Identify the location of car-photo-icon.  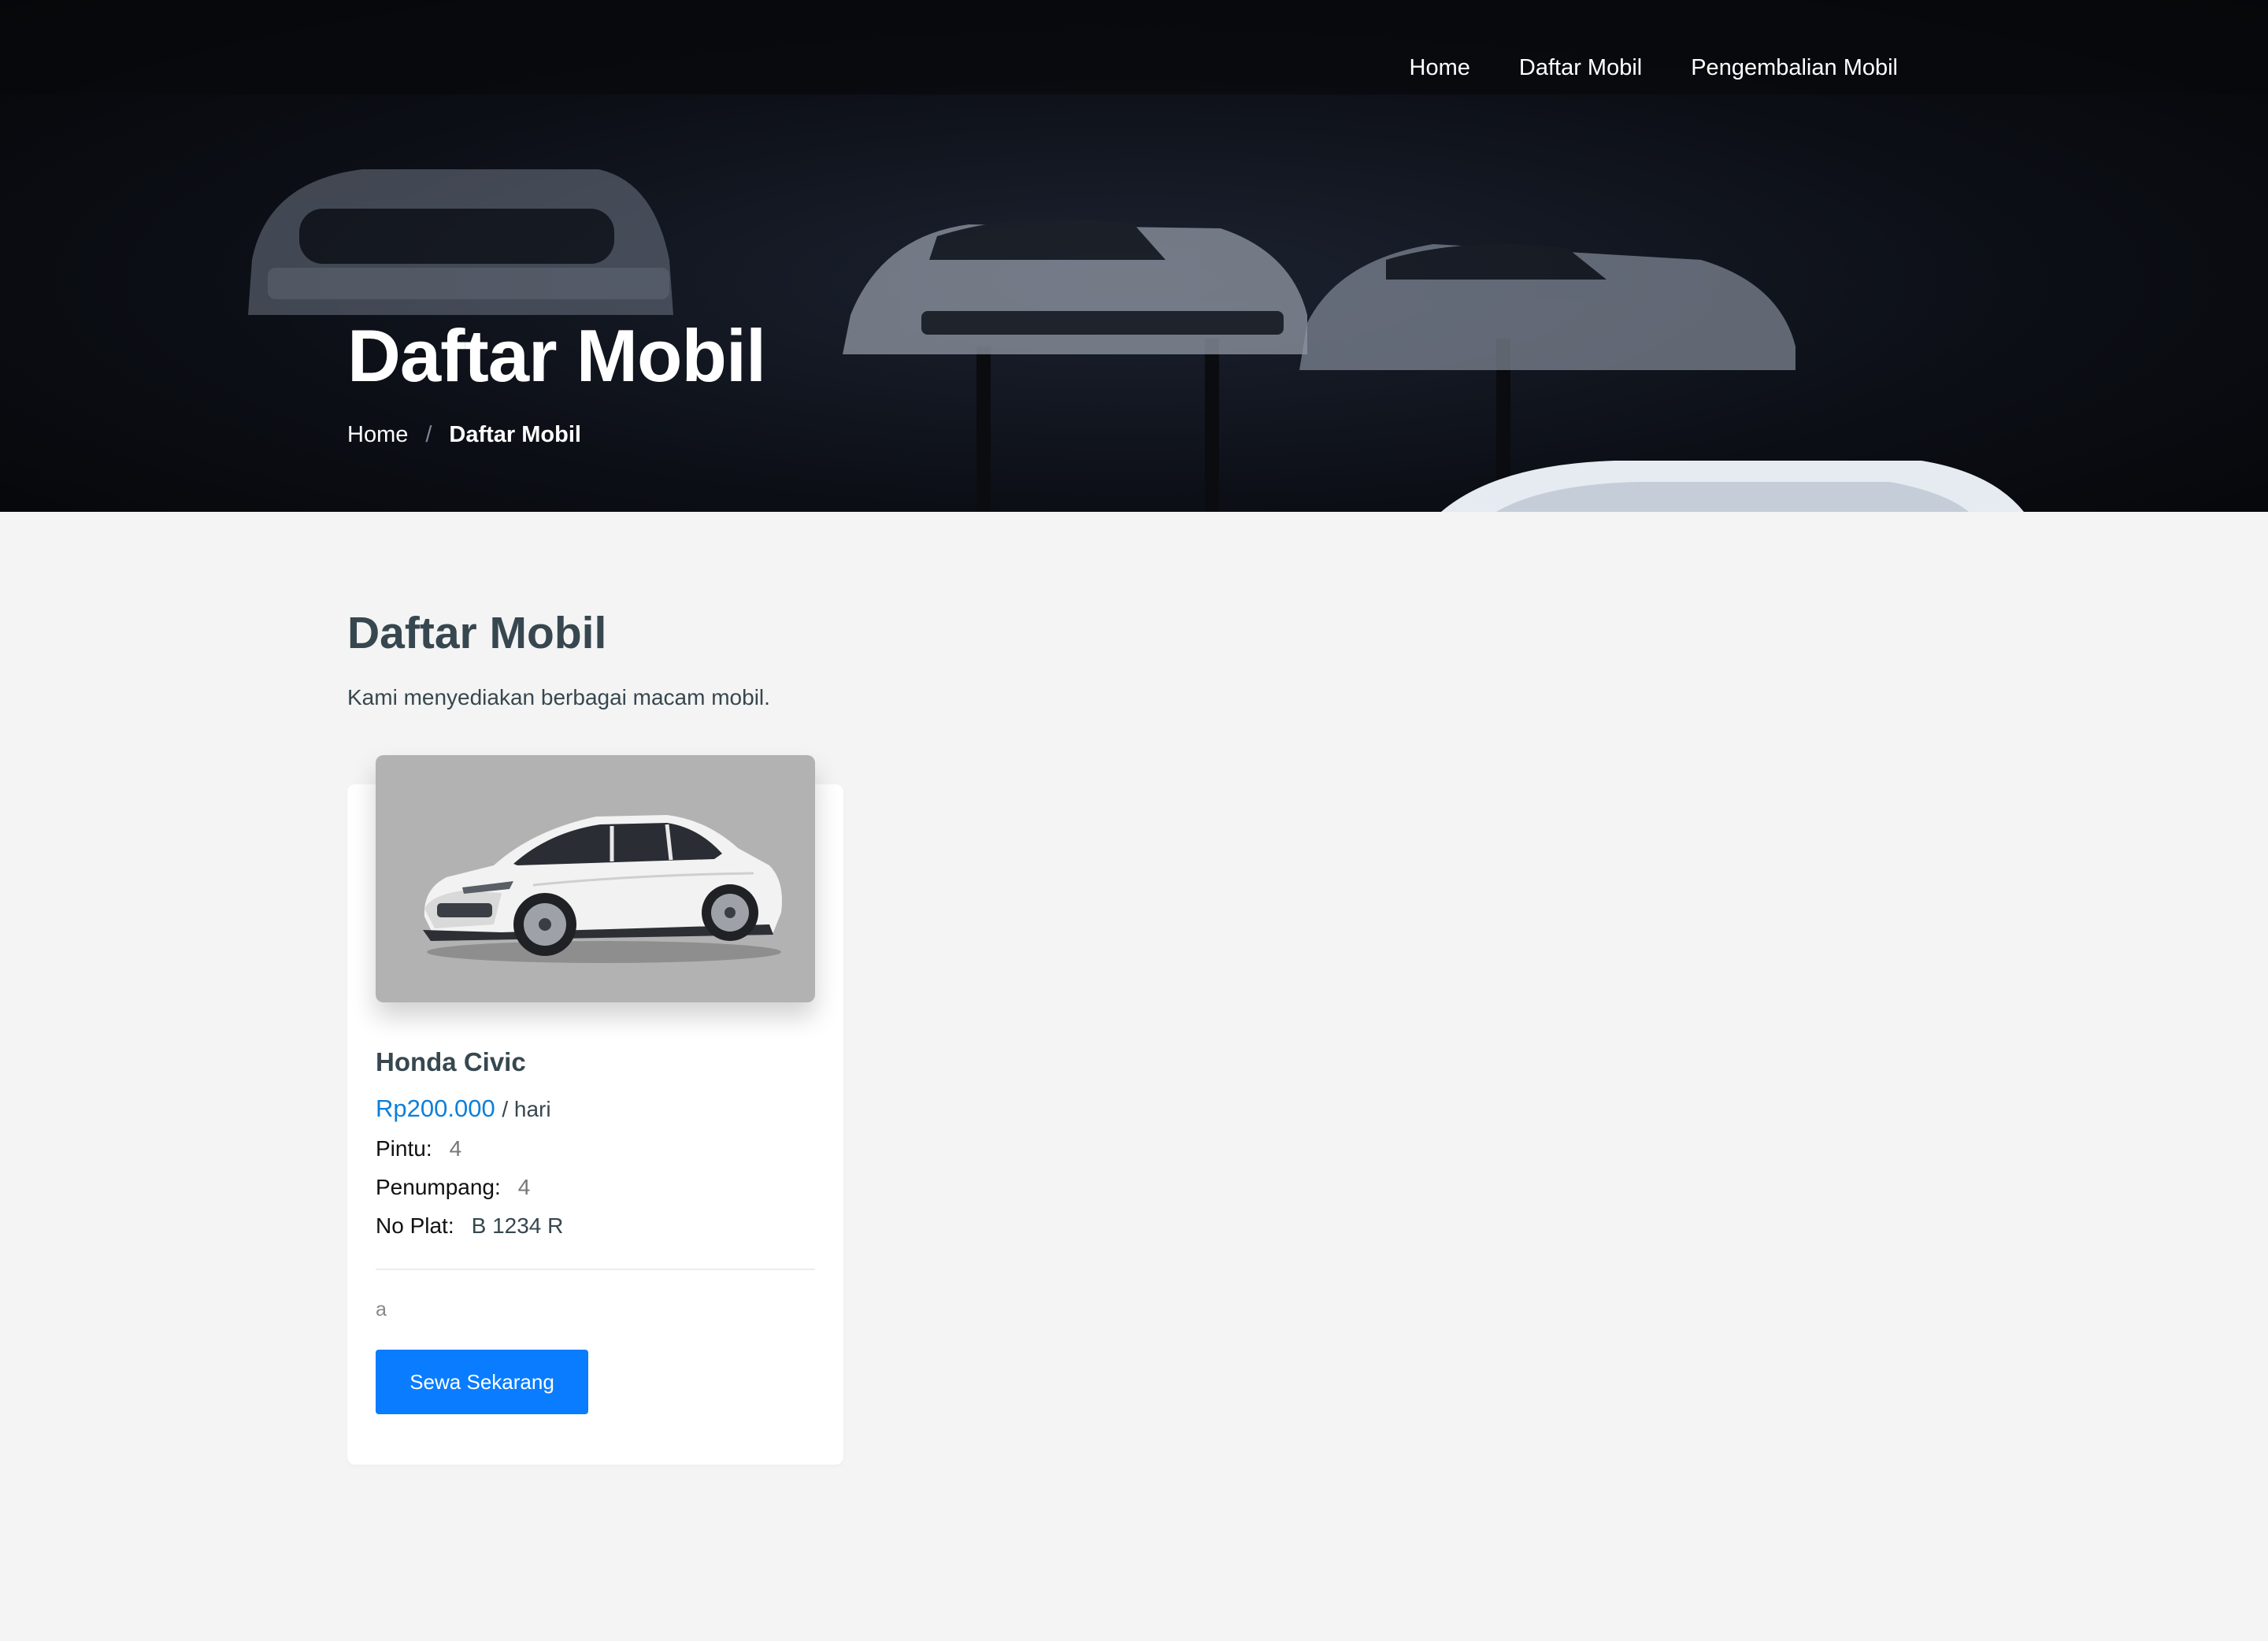
(602, 889).